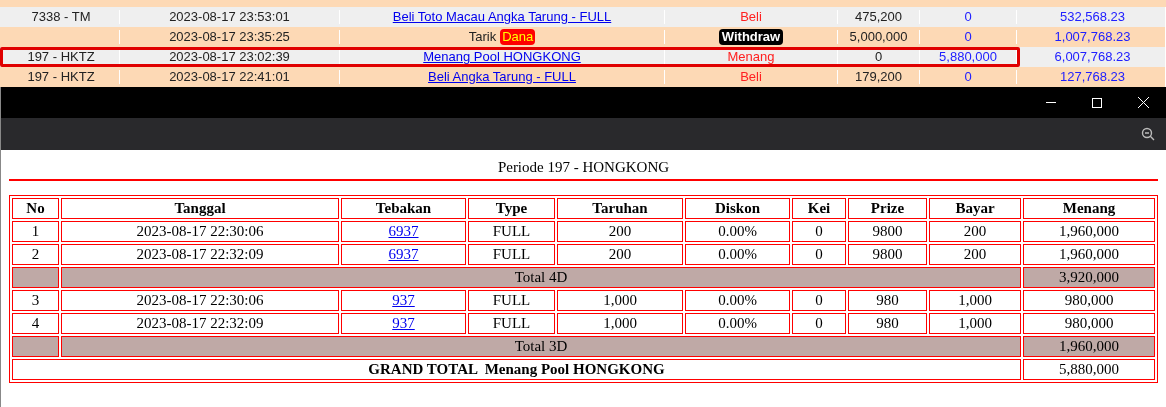 The height and width of the screenshot is (407, 1166). Describe the element at coordinates (1148, 134) in the screenshot. I see `zoom-out-icon` at that location.